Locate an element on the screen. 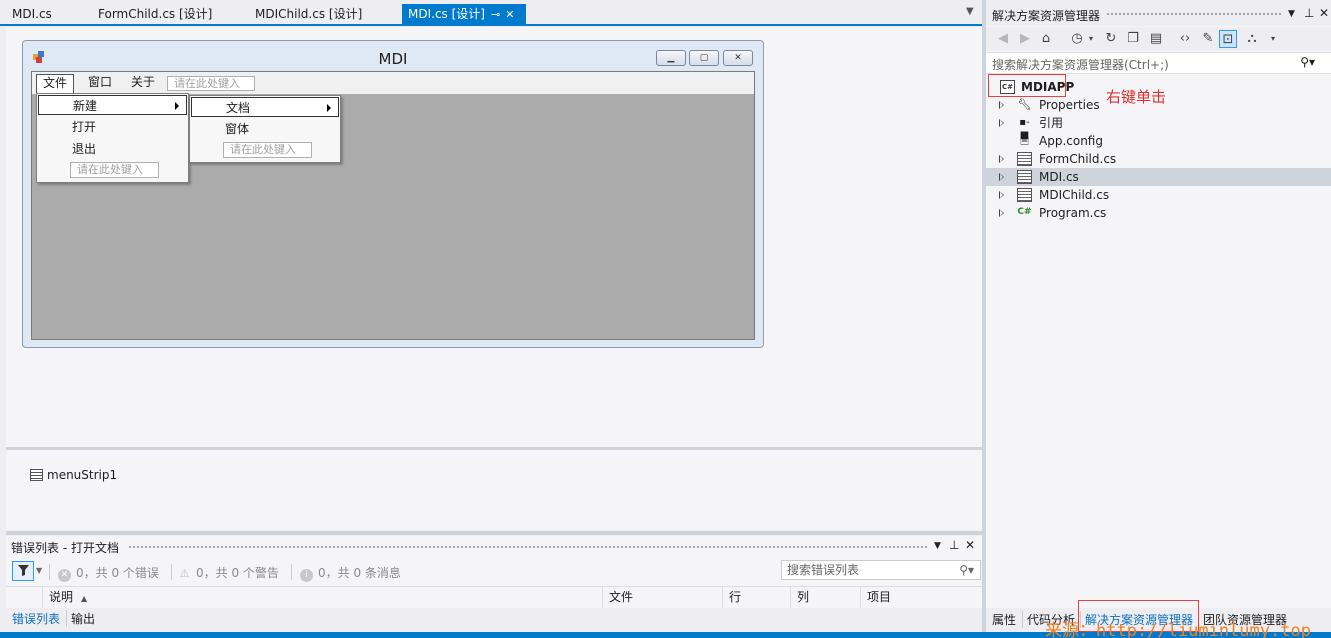 The image size is (1331, 638). tree-node-mdi: MDI.cs is located at coordinates (1158, 177).